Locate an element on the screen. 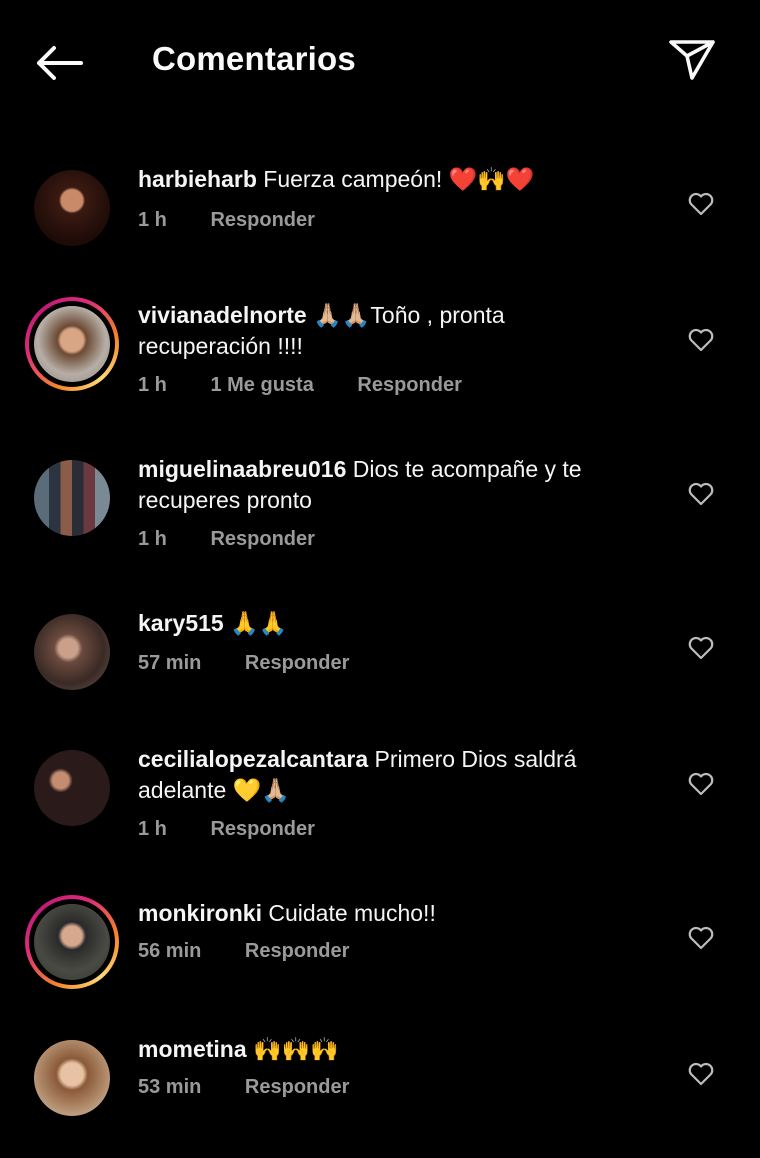 This screenshot has height=1158, width=760. comment-text: monkironki Cuidate mucho!! is located at coordinates (388, 913).